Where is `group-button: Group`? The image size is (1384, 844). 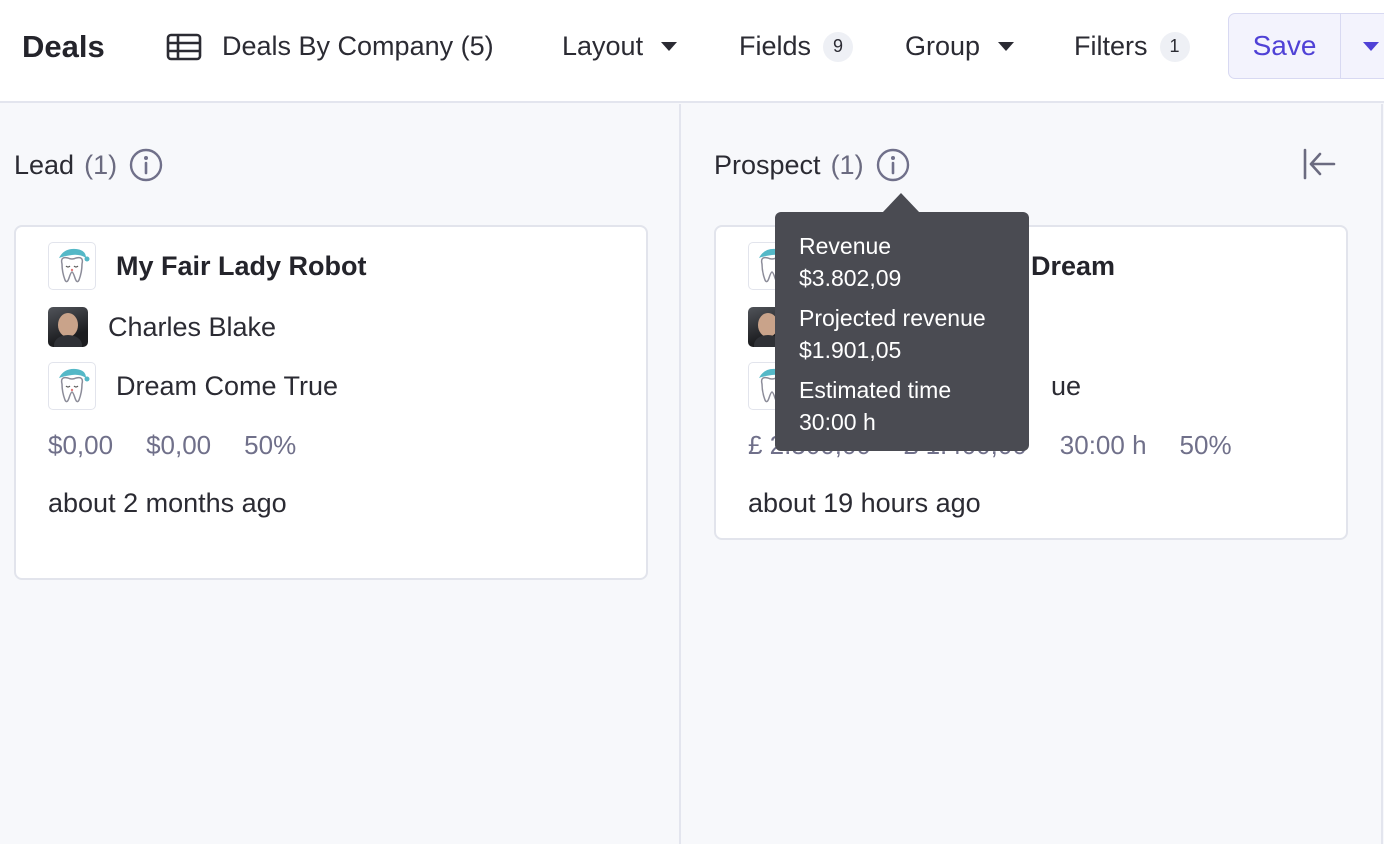
group-button: Group is located at coordinates (960, 46).